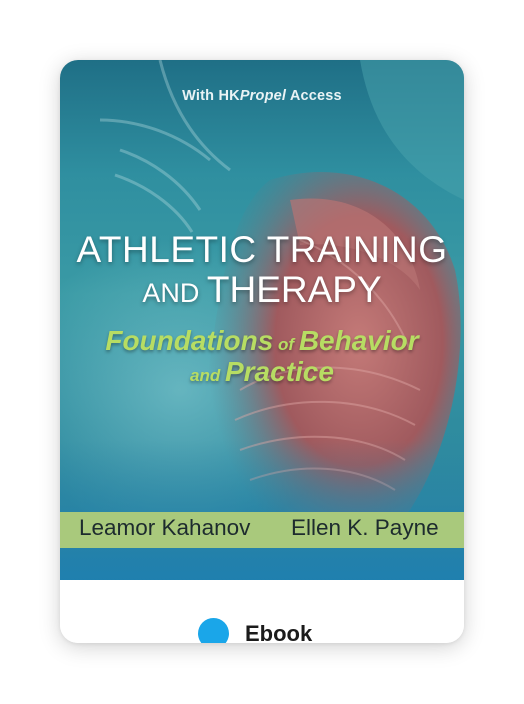 The width and height of the screenshot is (524, 704). I want to click on cover-kicker: With HKPropel Access, so click(262, 96).